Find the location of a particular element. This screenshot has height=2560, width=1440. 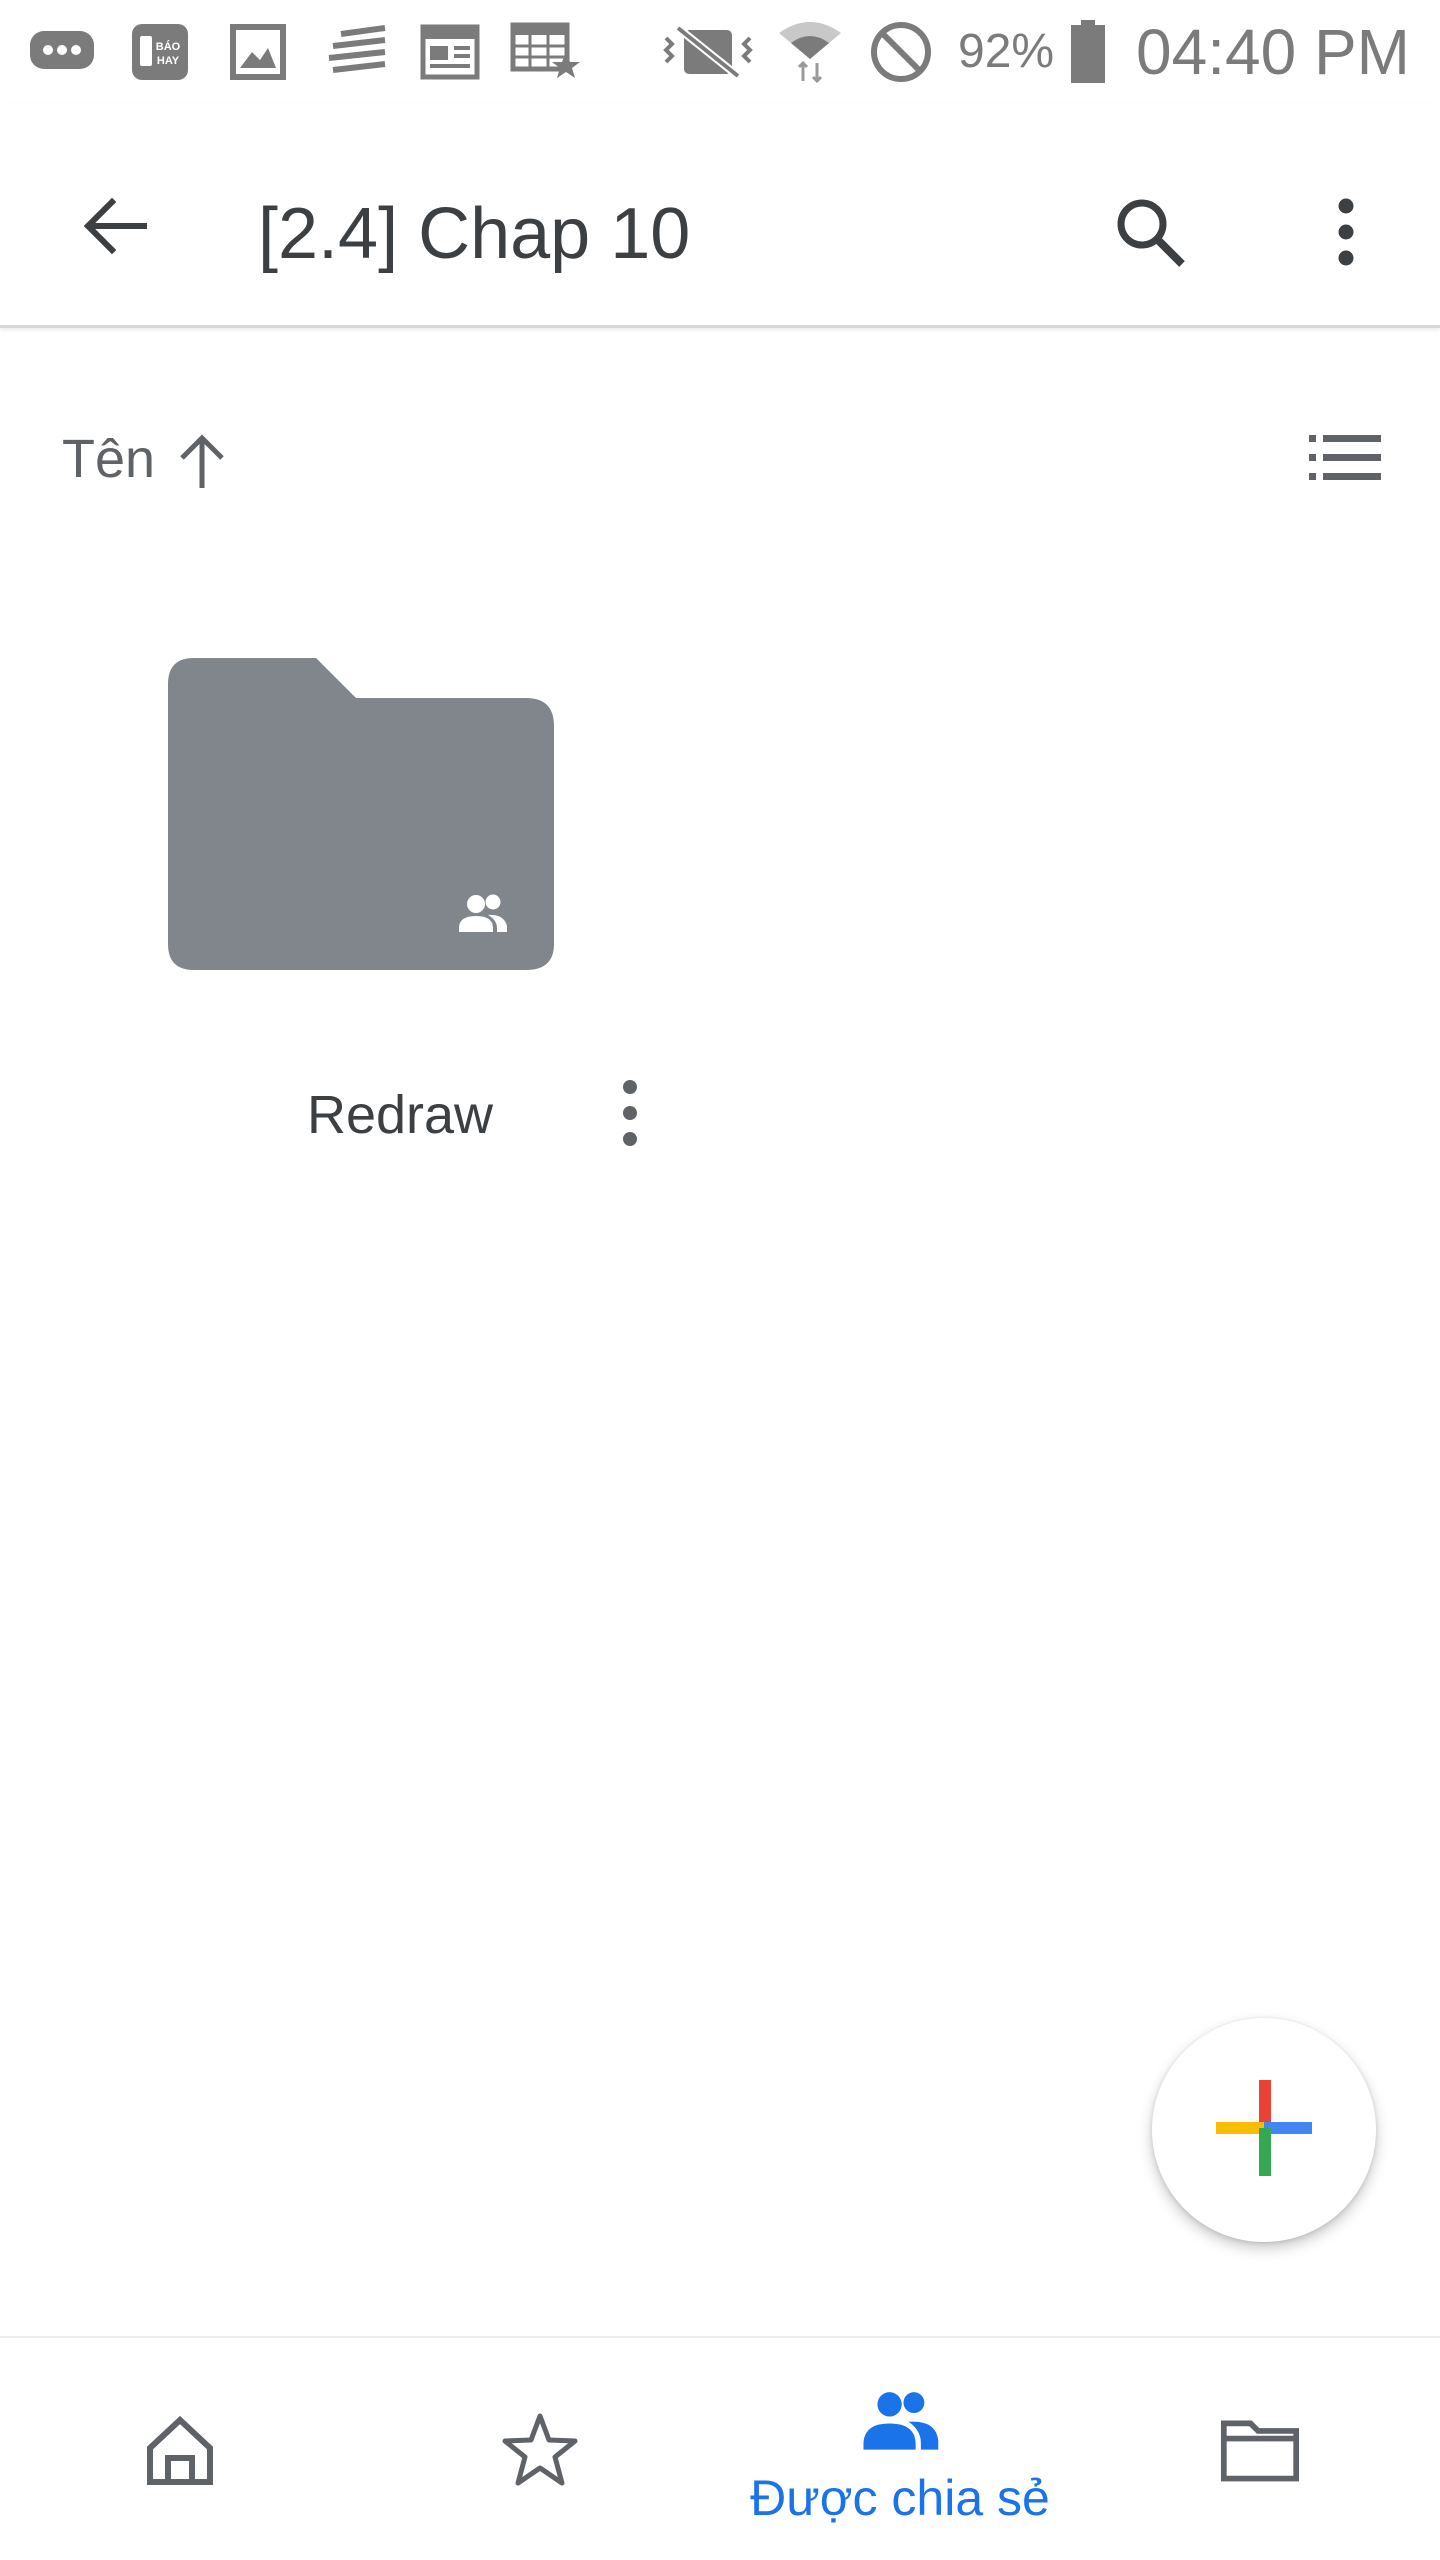

nav-shared: Được chia sẻ is located at coordinates (900, 2449).